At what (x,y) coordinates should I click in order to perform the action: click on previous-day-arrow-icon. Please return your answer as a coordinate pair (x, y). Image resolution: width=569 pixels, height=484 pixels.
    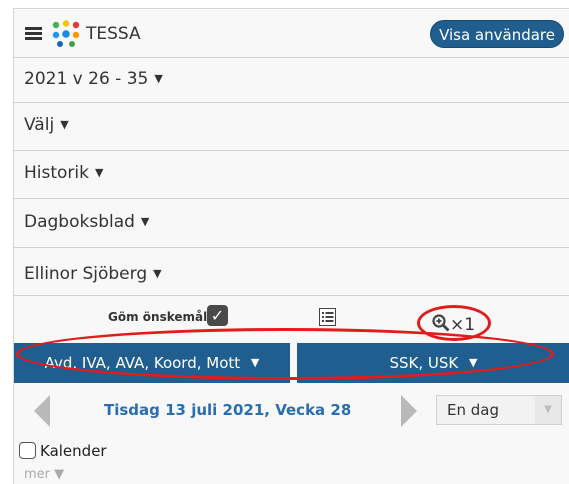
    Looking at the image, I should click on (42, 411).